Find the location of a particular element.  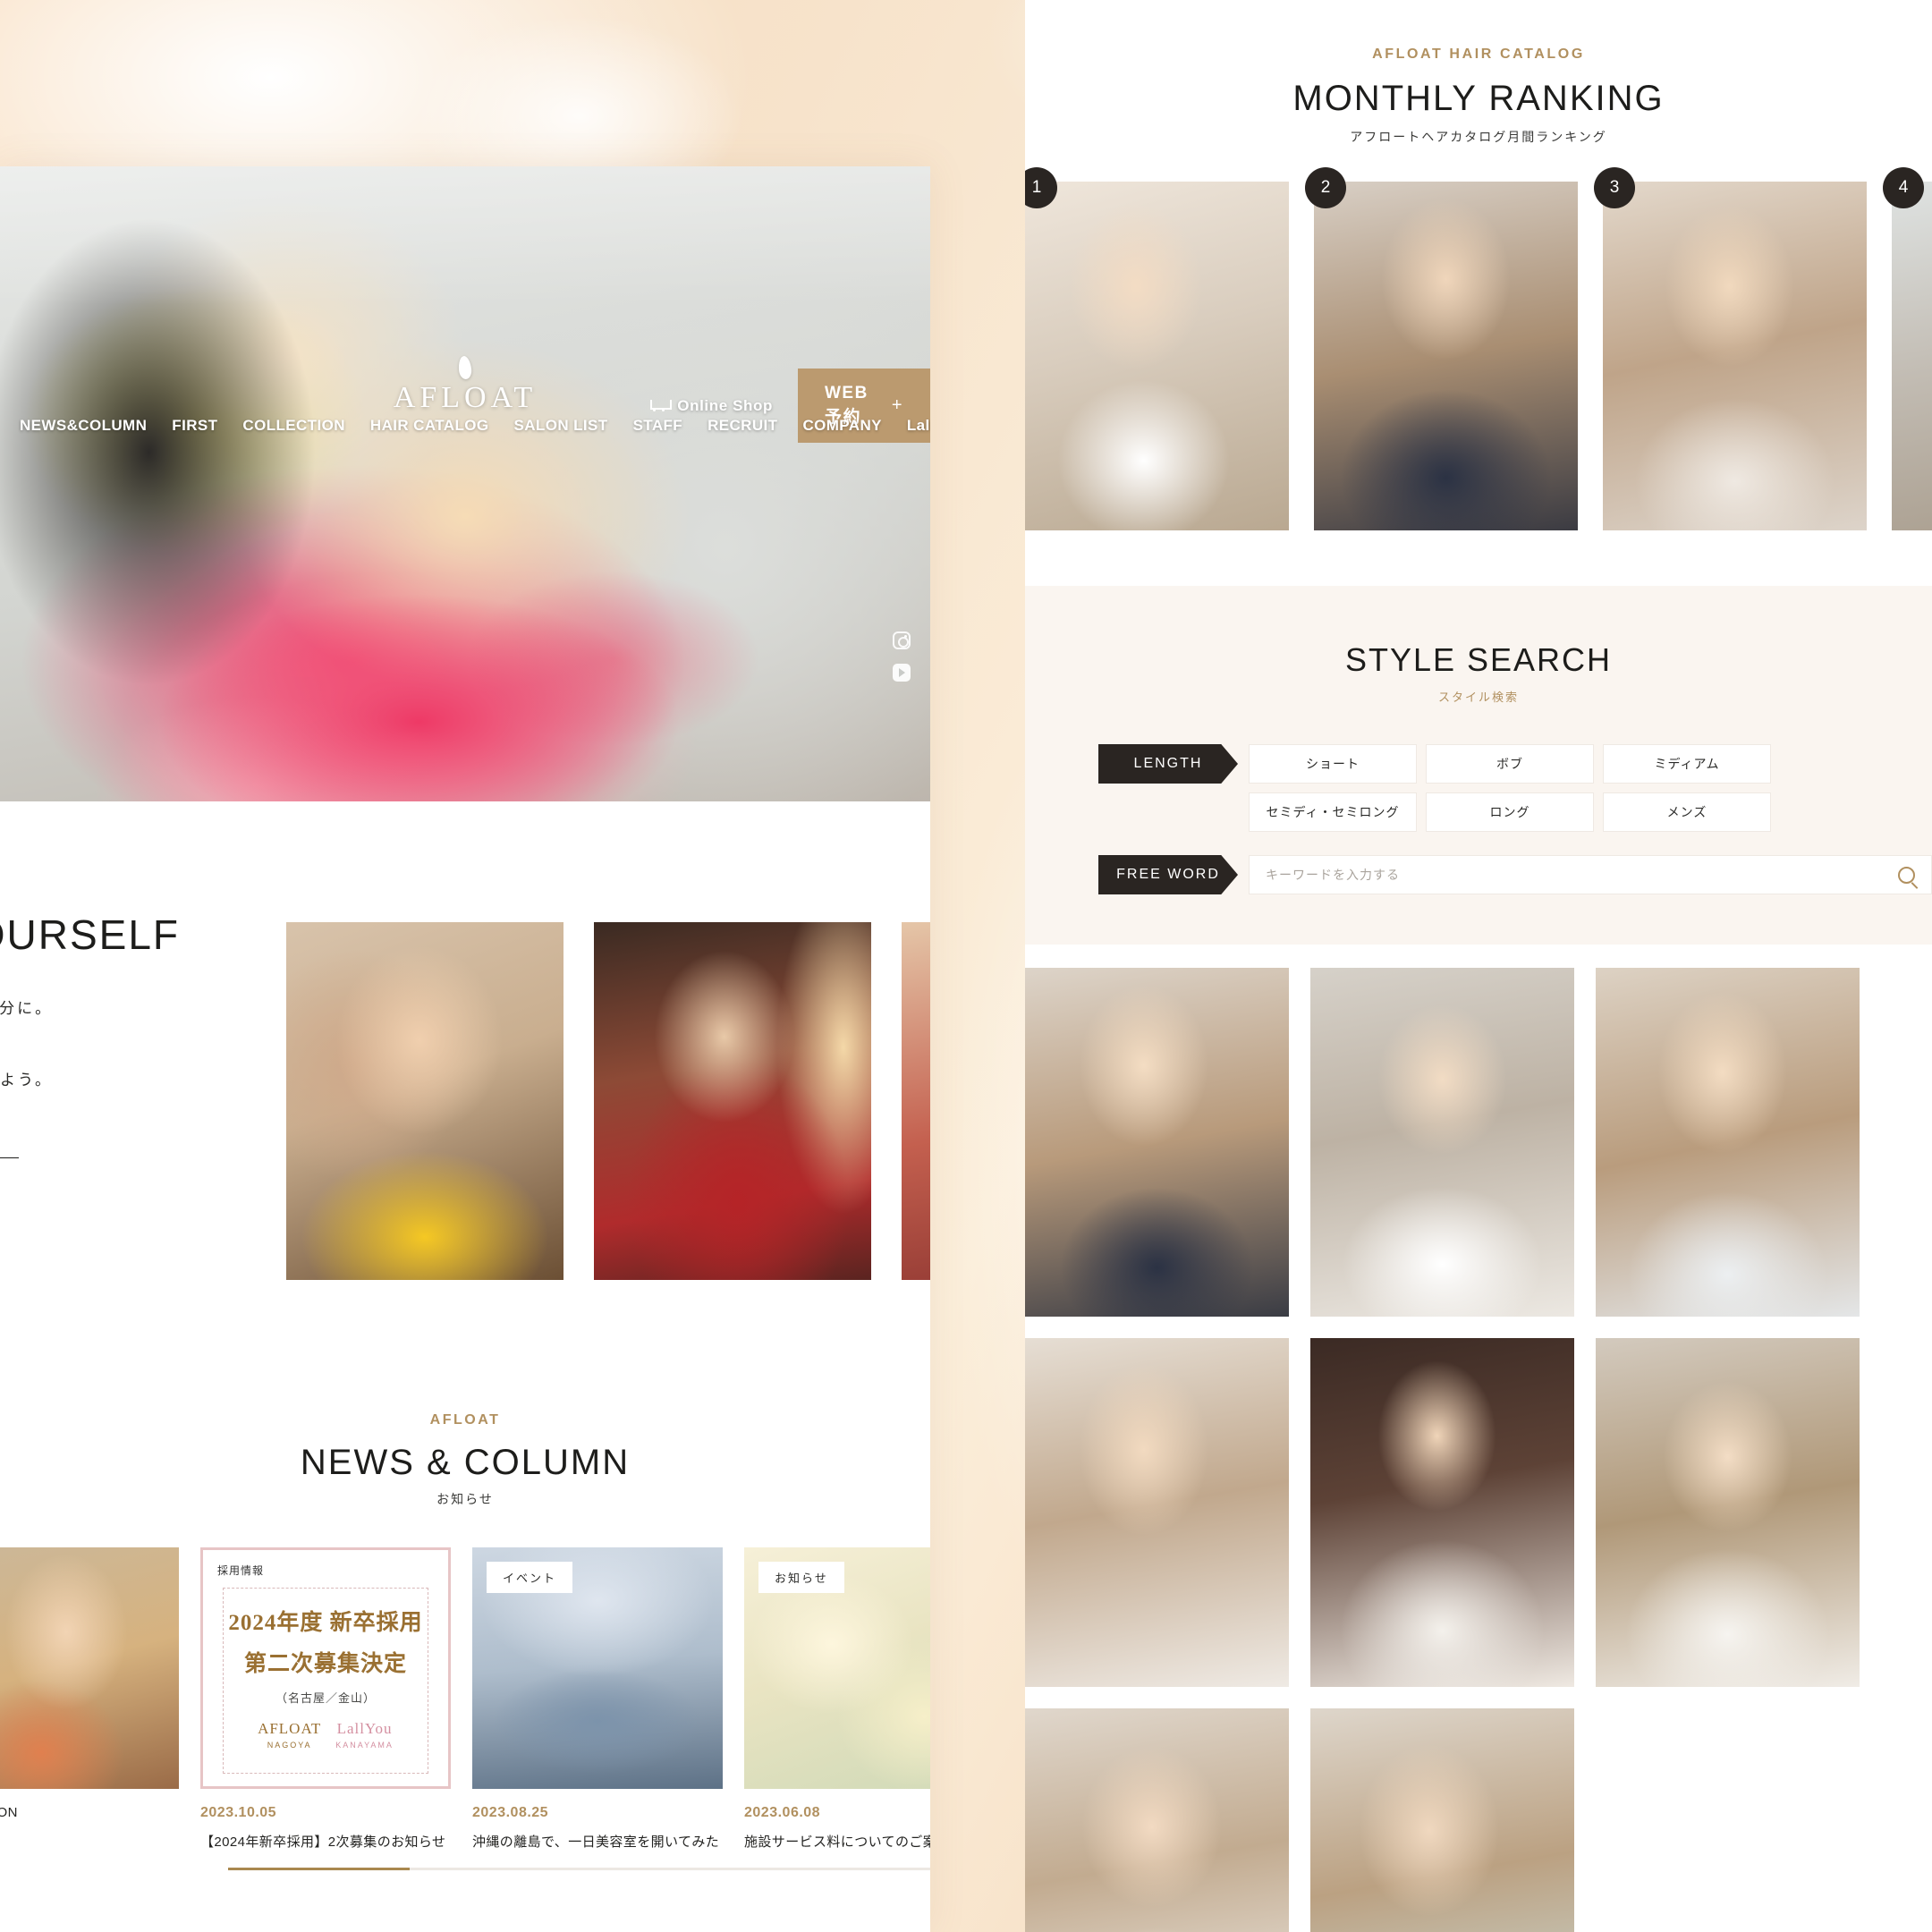

freeword-filter-row: FREE WORD キーワードを入力する is located at coordinates (1515, 874).